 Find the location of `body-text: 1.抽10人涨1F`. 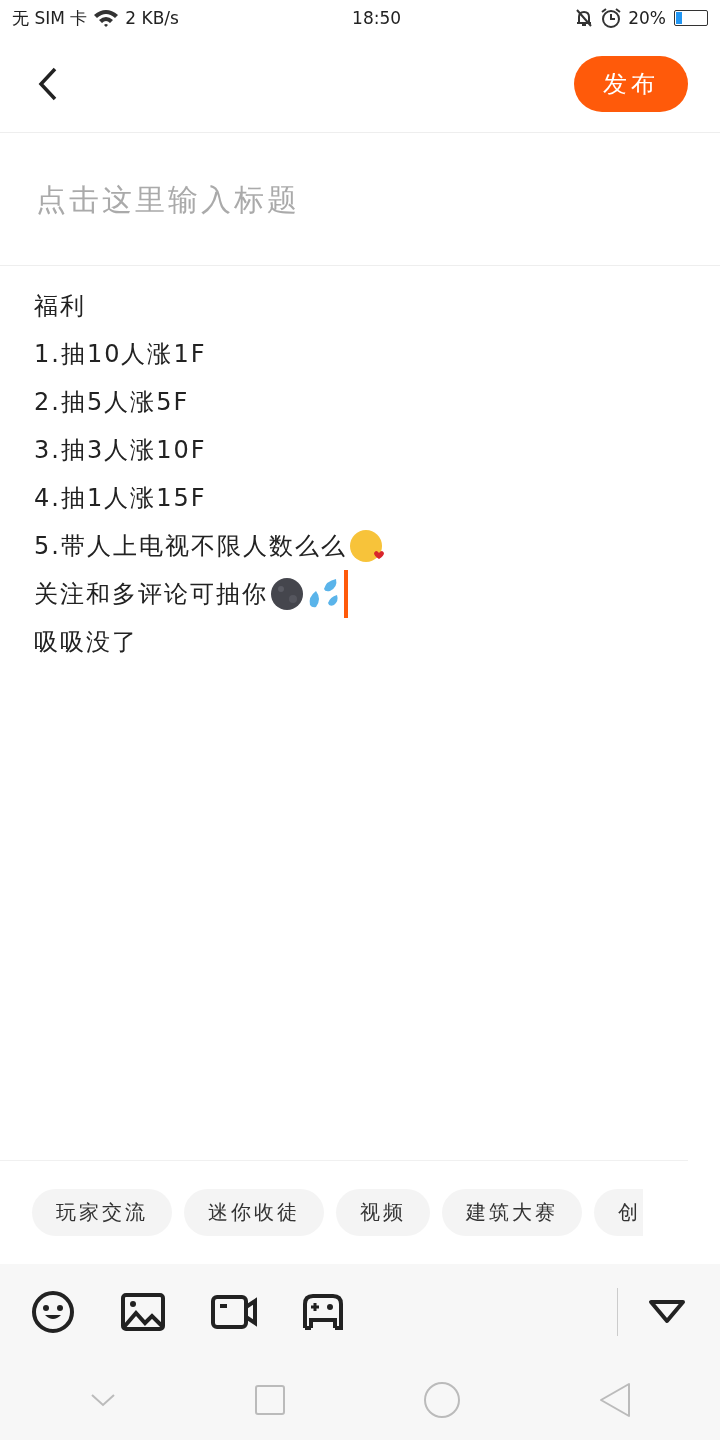

body-text: 1.抽10人涨1F is located at coordinates (120, 354).